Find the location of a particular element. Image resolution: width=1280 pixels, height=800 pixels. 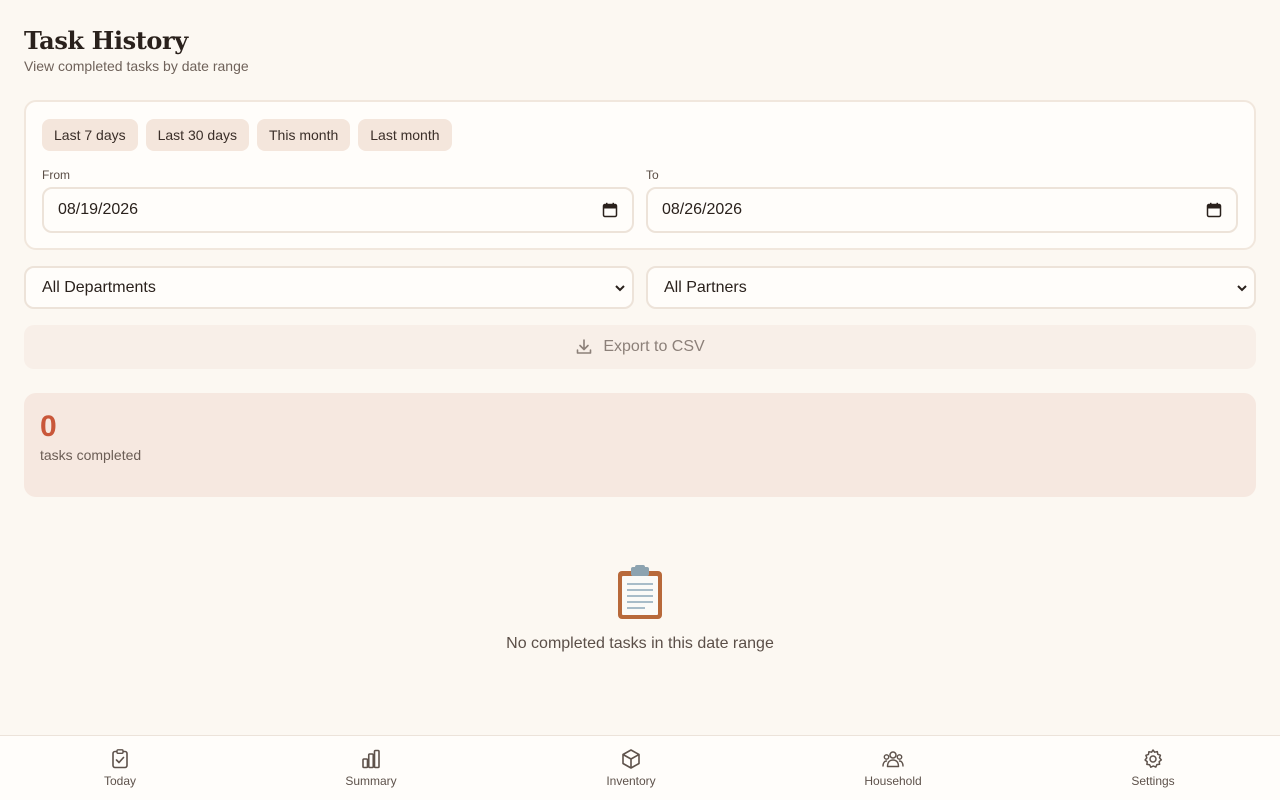

nav-item-settings: Settings is located at coordinates (1153, 768).